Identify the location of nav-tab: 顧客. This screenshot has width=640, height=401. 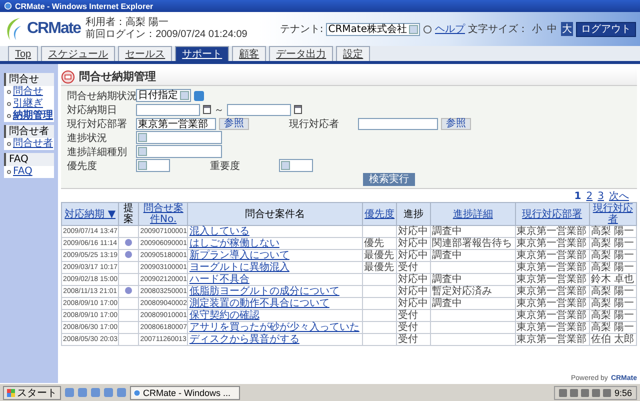
(249, 53).